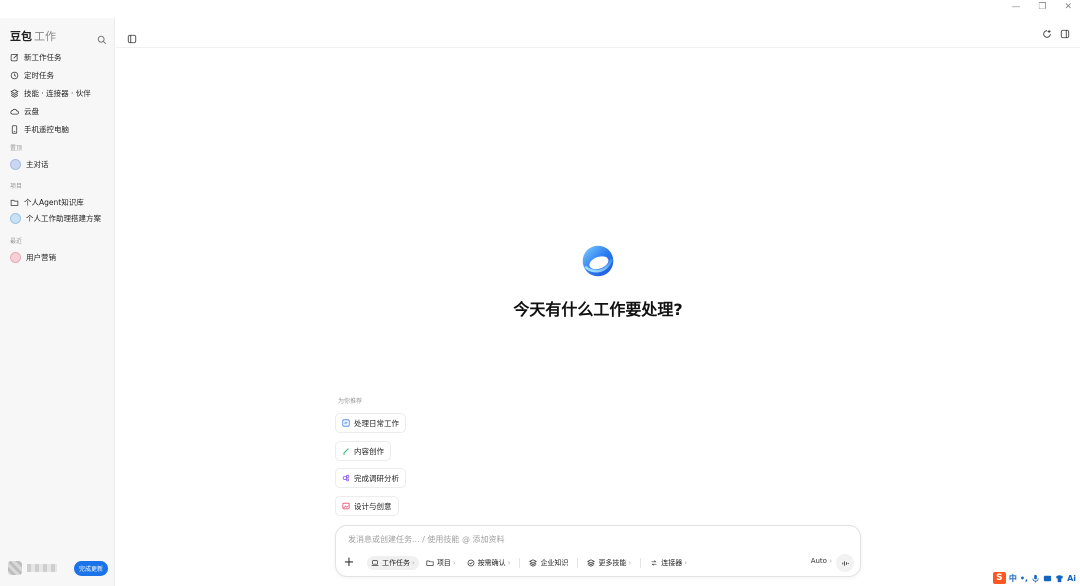  I want to click on tool-connectors: 连接器 ›, so click(668, 563).